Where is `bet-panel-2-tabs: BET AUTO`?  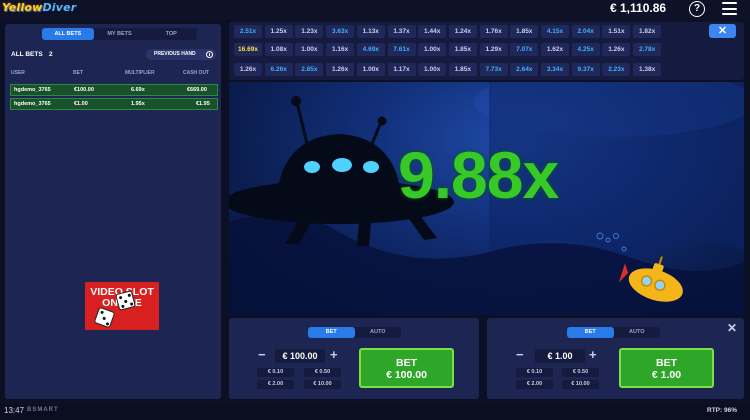 bet-panel-2-tabs: BET AUTO is located at coordinates (613, 332).